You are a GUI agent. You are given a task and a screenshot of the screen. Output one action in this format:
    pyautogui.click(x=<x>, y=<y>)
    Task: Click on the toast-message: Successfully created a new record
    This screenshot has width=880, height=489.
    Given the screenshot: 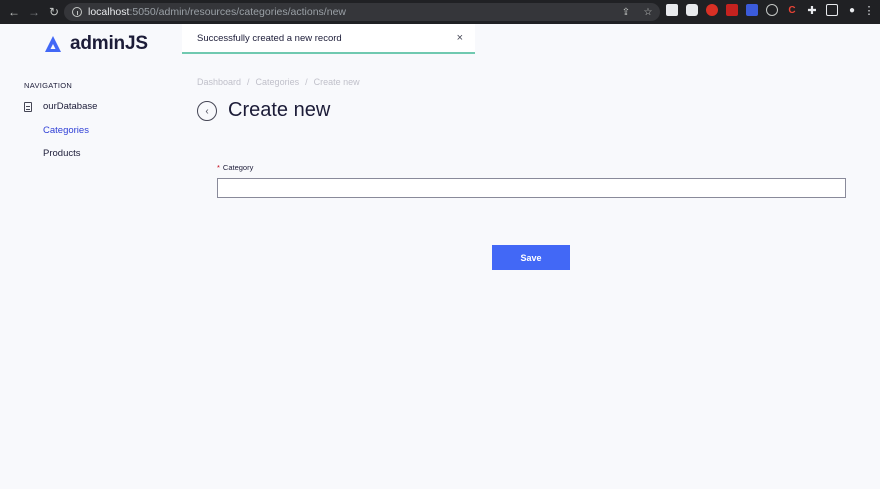 What is the action you would take?
    pyautogui.click(x=269, y=38)
    